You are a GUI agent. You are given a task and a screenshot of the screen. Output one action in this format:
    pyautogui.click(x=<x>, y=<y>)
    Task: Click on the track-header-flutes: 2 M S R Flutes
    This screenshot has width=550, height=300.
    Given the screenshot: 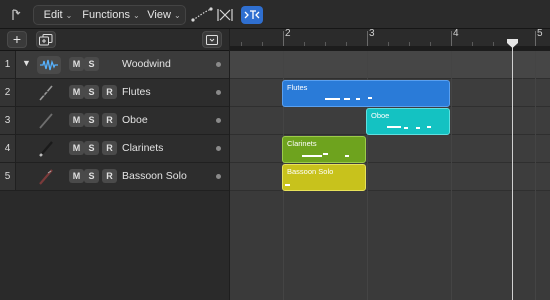 What is the action you would take?
    pyautogui.click(x=114, y=93)
    